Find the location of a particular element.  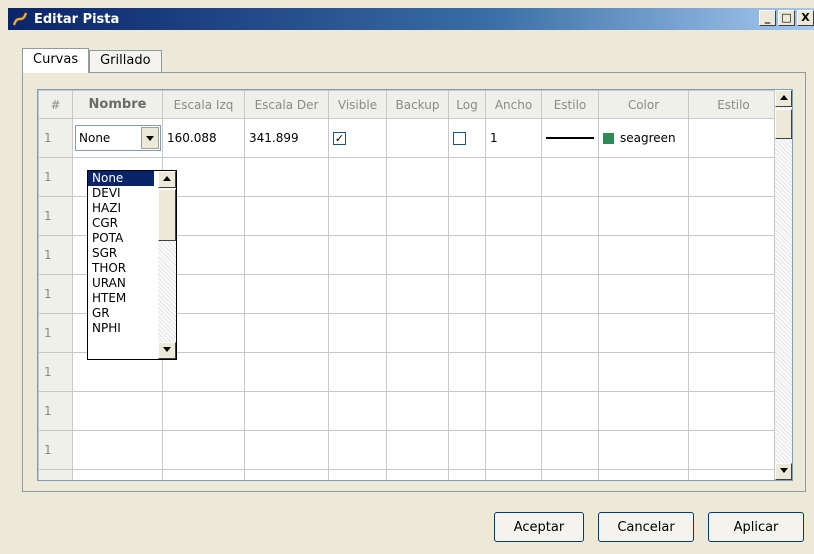

cancel-button: Cancelar is located at coordinates (646, 527).